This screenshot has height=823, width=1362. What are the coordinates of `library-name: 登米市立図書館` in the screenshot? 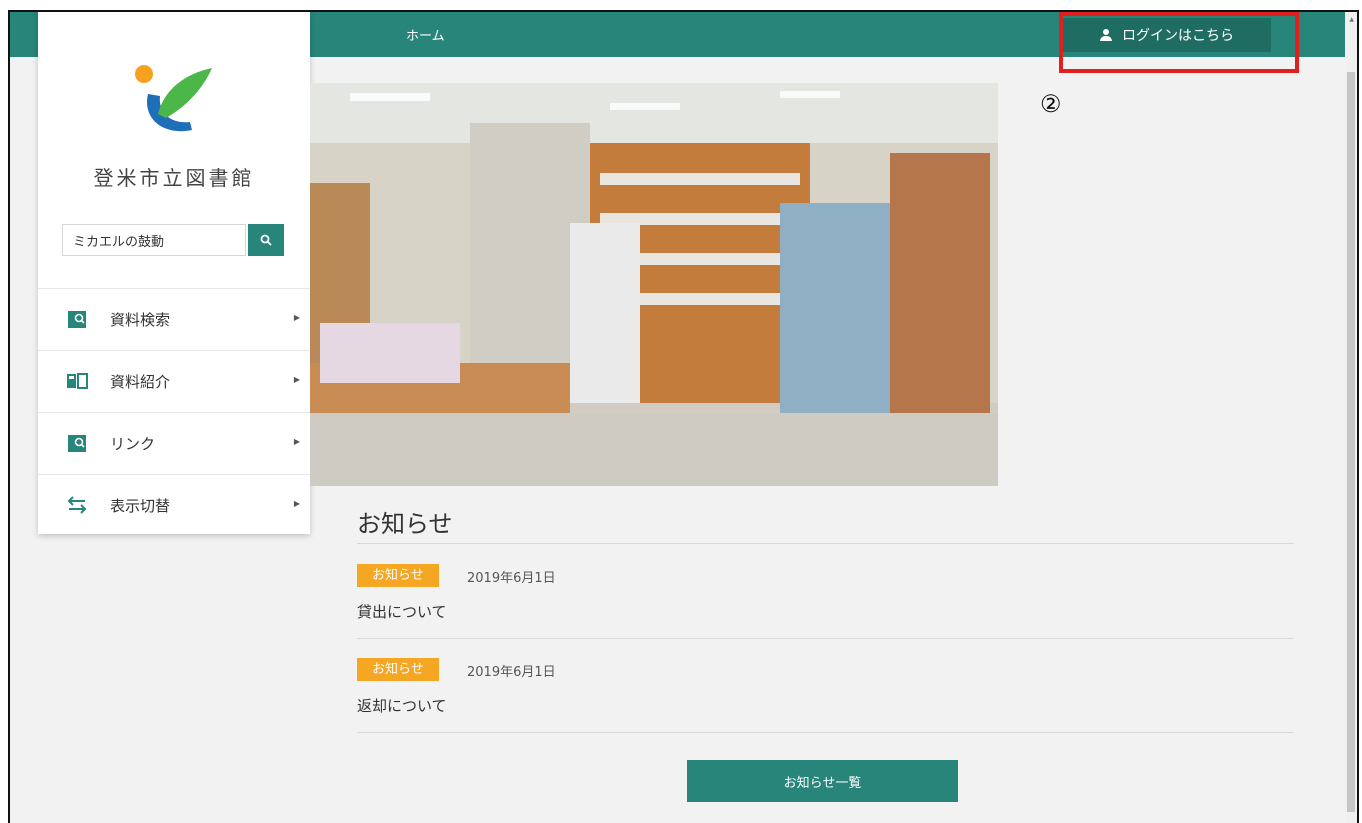 It's located at (174, 178).